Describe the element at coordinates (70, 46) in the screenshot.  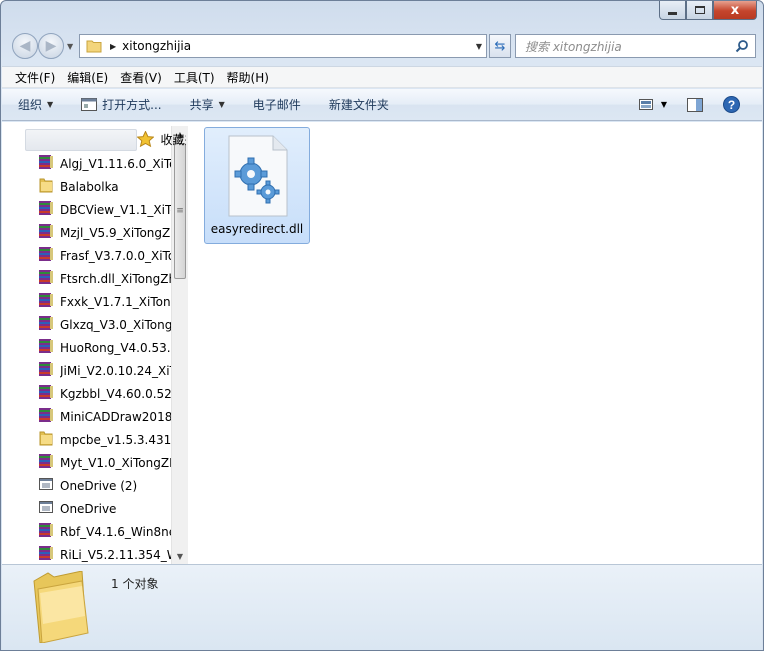
I see `recent-pages-dropdown-icon: ▼` at that location.